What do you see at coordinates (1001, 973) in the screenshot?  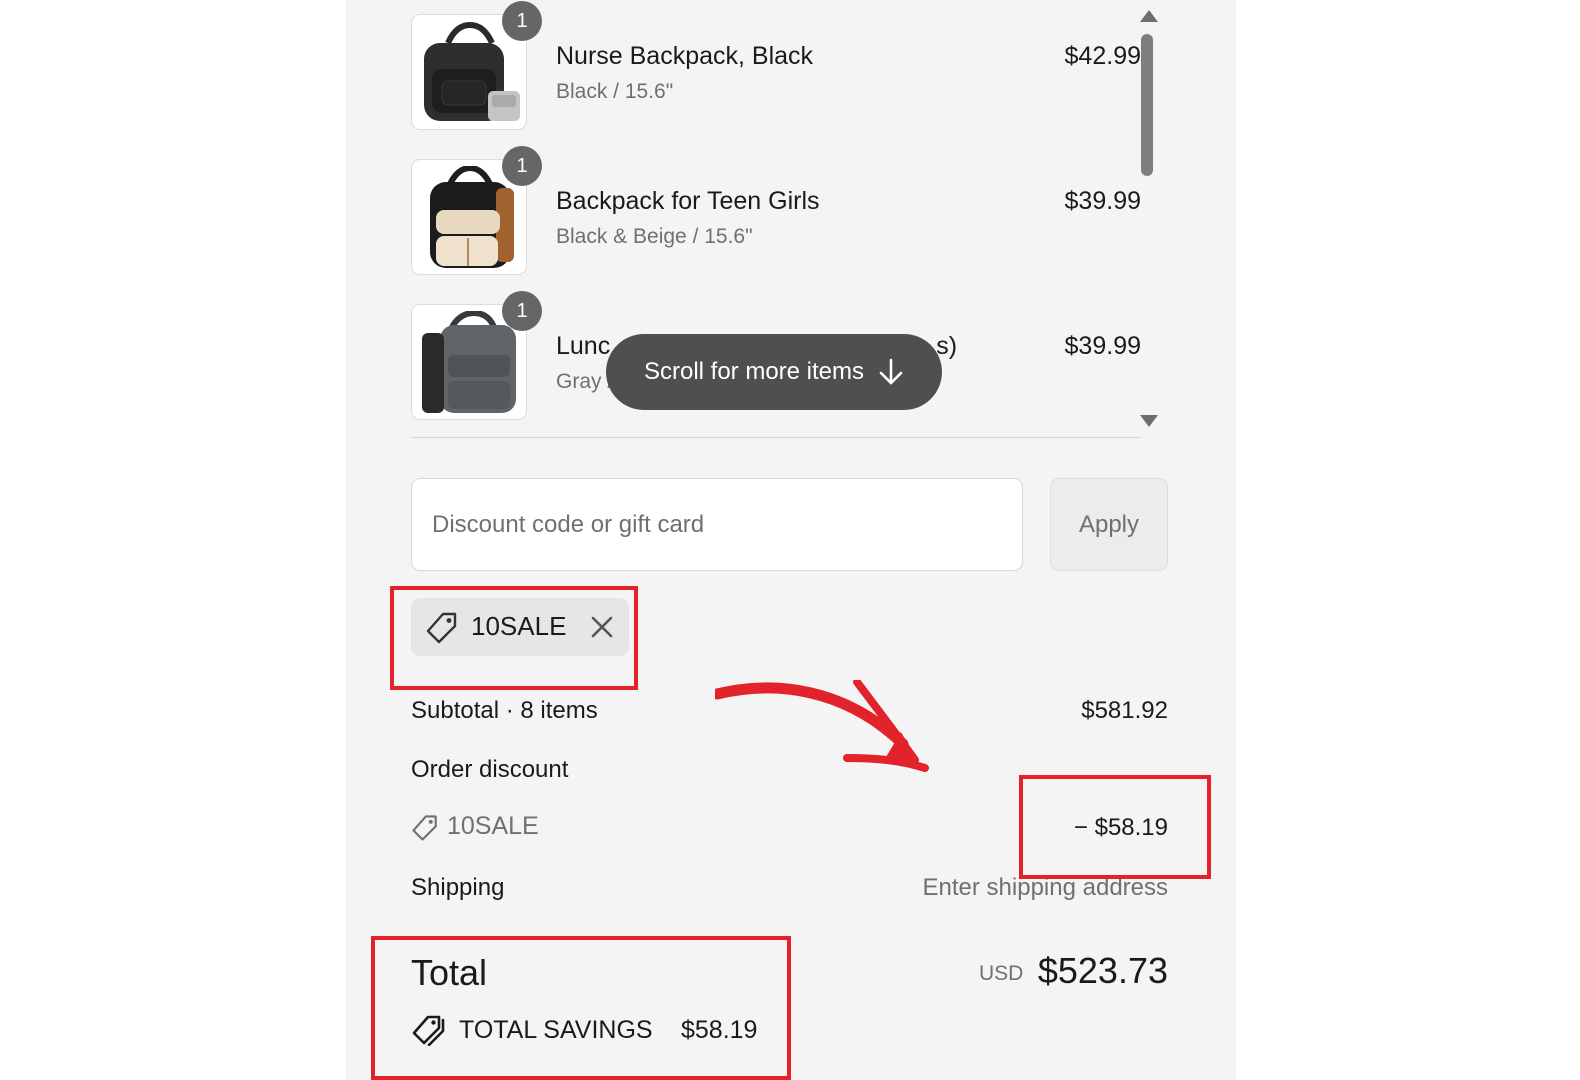 I see `total-currency: USD` at bounding box center [1001, 973].